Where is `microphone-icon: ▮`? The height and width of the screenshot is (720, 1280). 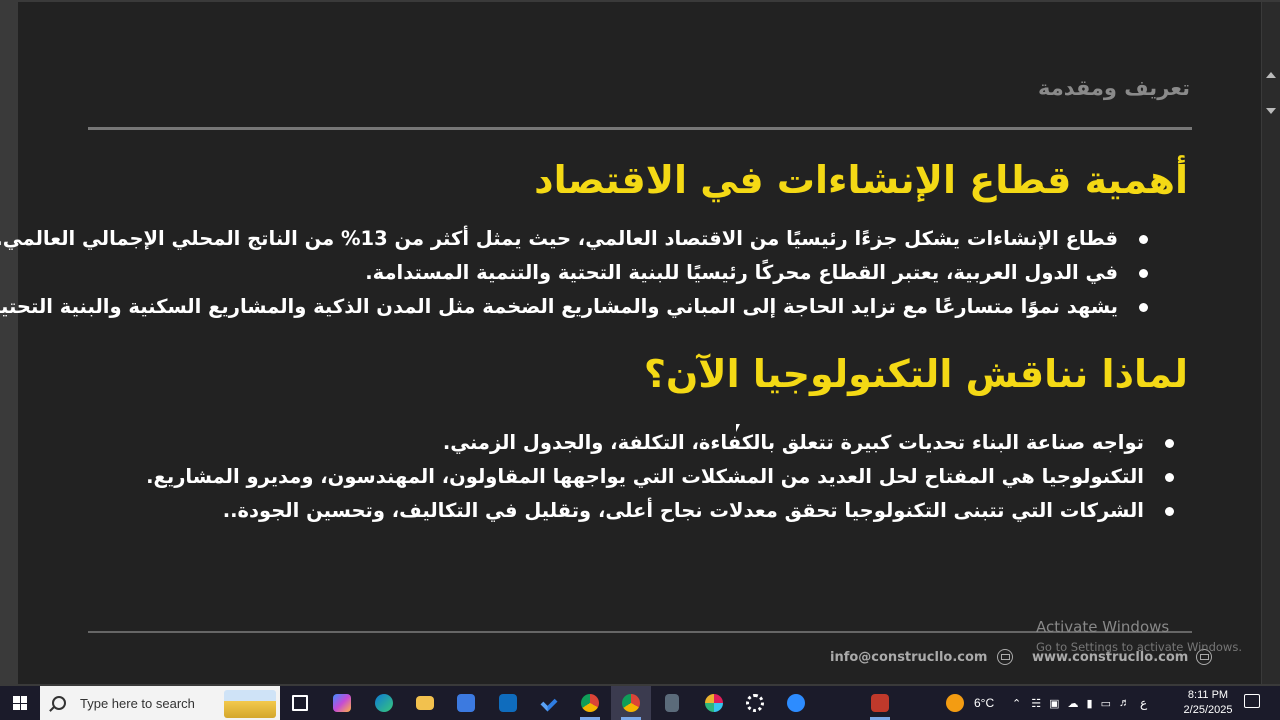
microphone-icon: ▮ is located at coordinates (1090, 703).